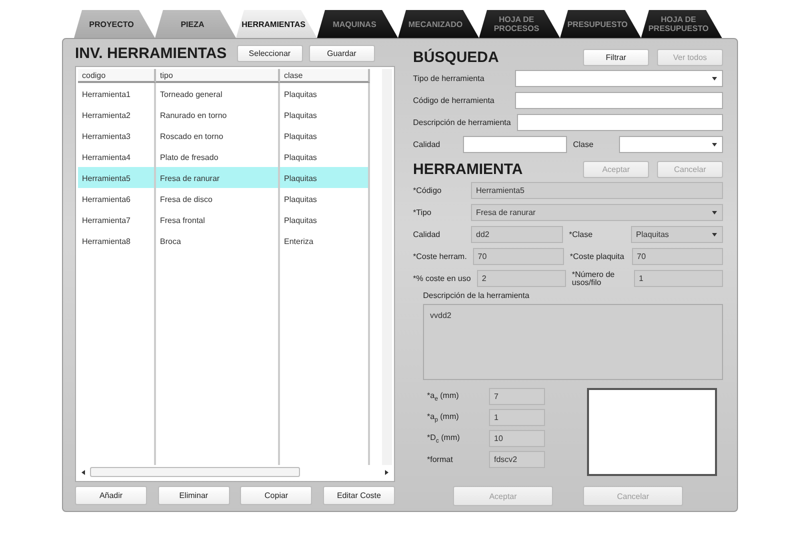 This screenshot has height=537, width=798. Describe the element at coordinates (325, 240) in the screenshot. I see `table-cell: Enteriza` at that location.